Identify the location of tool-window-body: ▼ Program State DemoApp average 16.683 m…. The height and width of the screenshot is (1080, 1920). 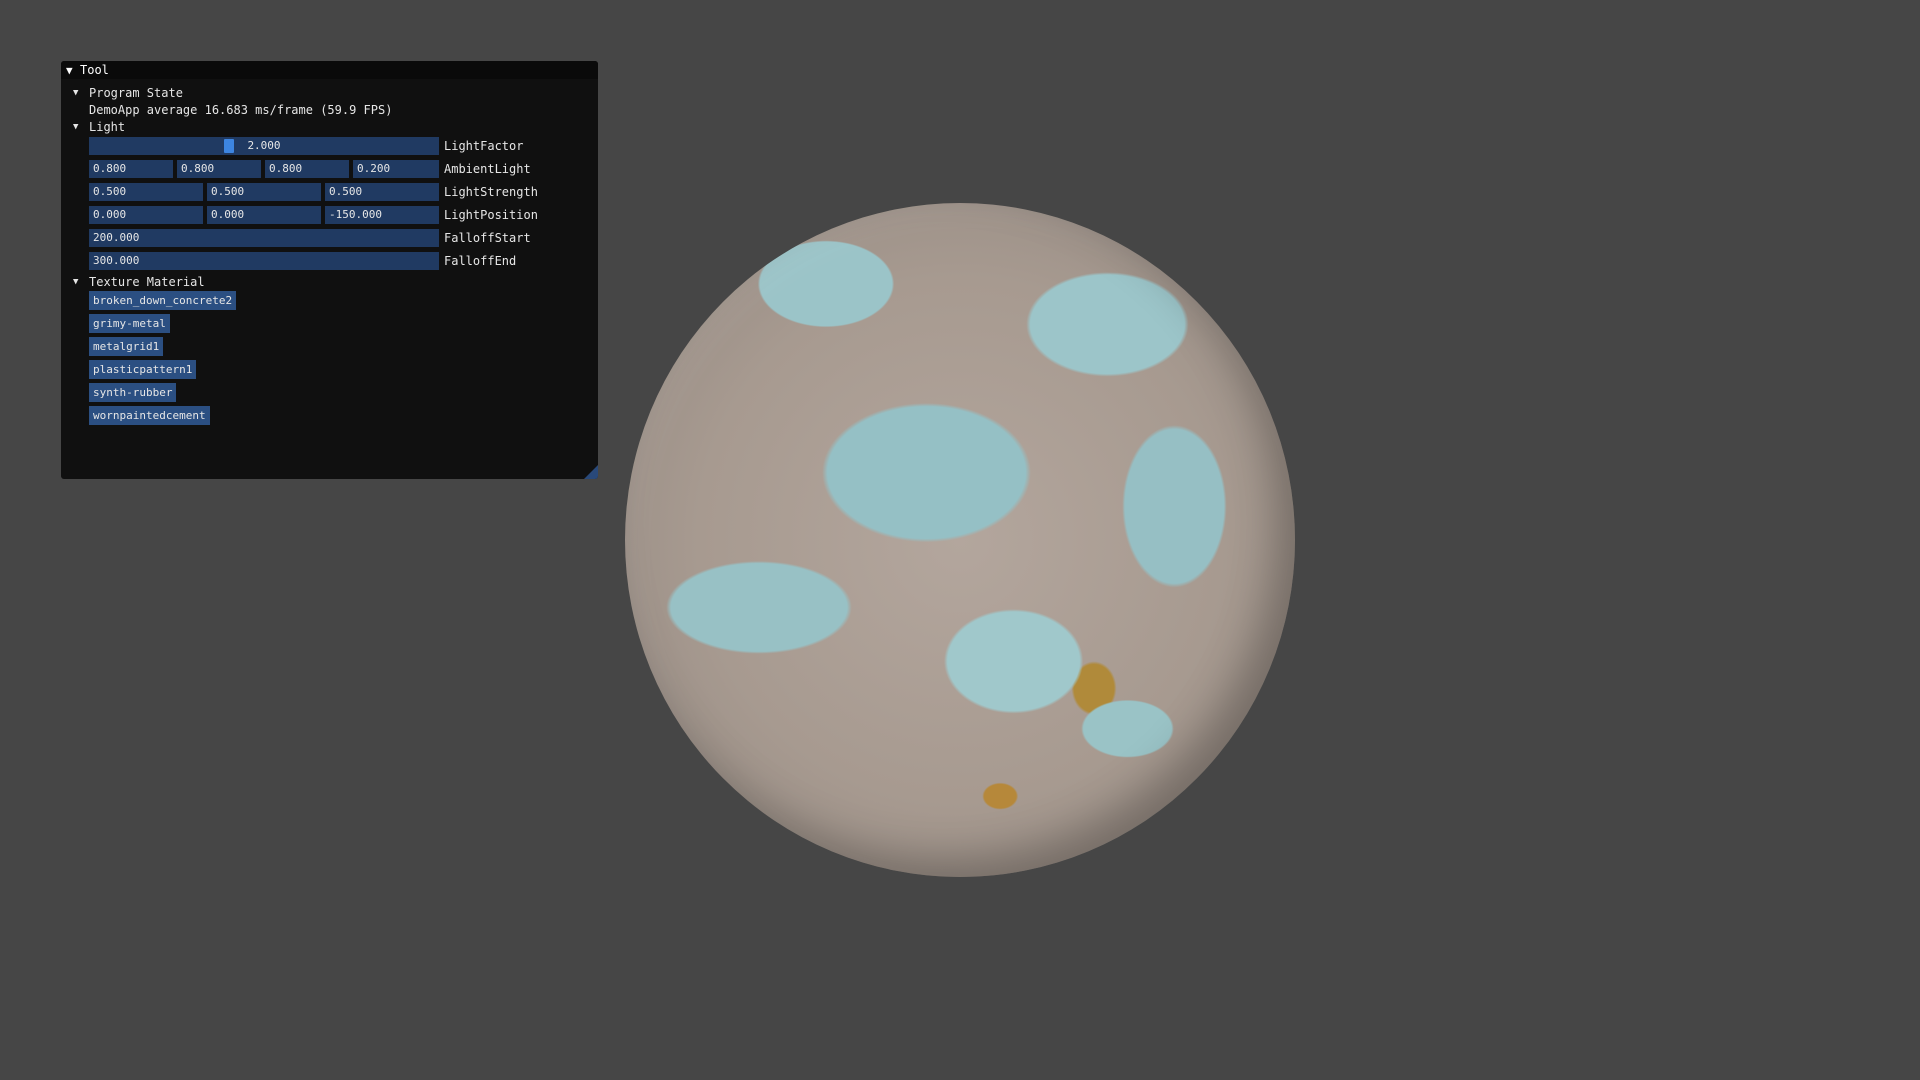
(329, 252).